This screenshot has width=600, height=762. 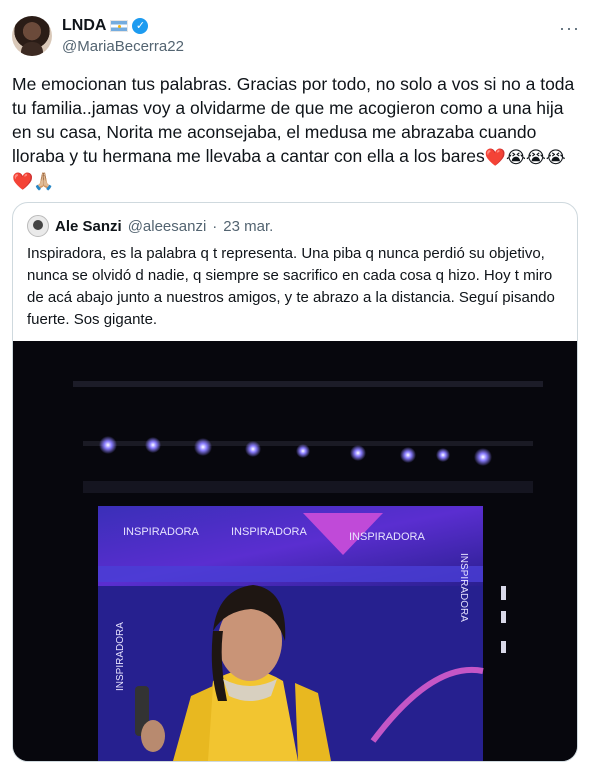 What do you see at coordinates (463, 587) in the screenshot?
I see `screen-word-5: INSPIRADORA` at bounding box center [463, 587].